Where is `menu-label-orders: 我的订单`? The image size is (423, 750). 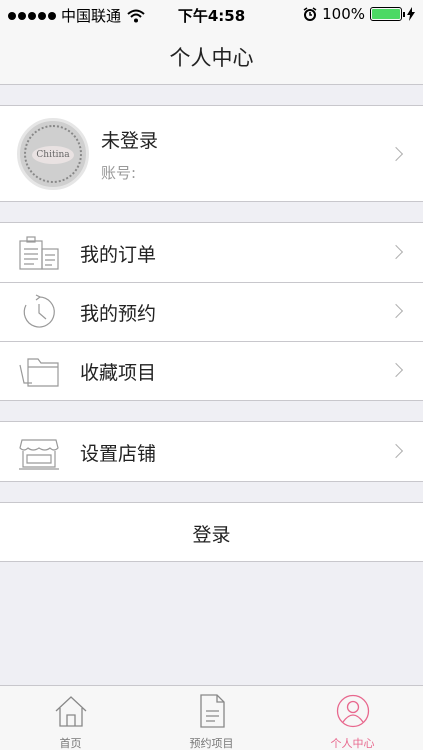
menu-label-orders: 我的订单 is located at coordinates (118, 255).